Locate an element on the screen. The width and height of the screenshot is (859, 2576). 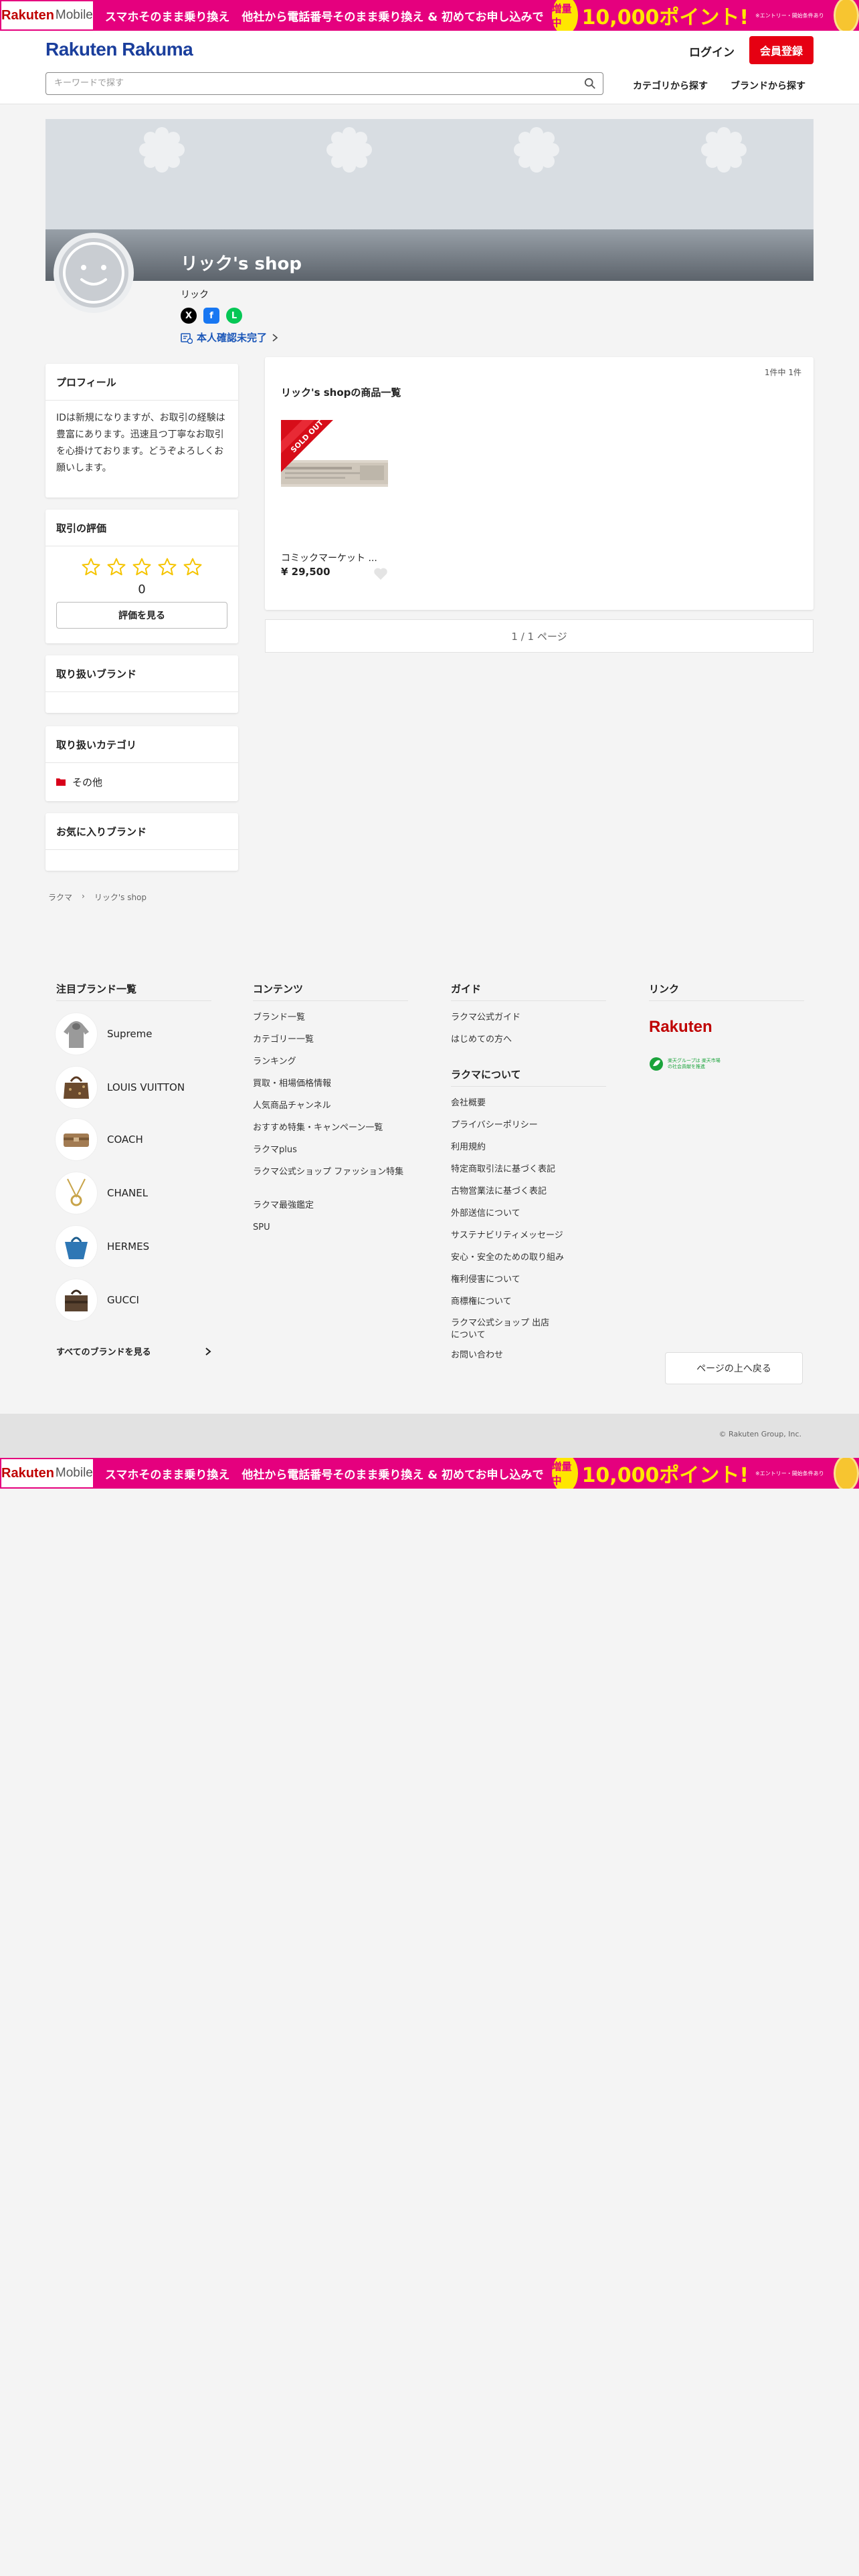
footer-link: 商標権について is located at coordinates (482, 1302).